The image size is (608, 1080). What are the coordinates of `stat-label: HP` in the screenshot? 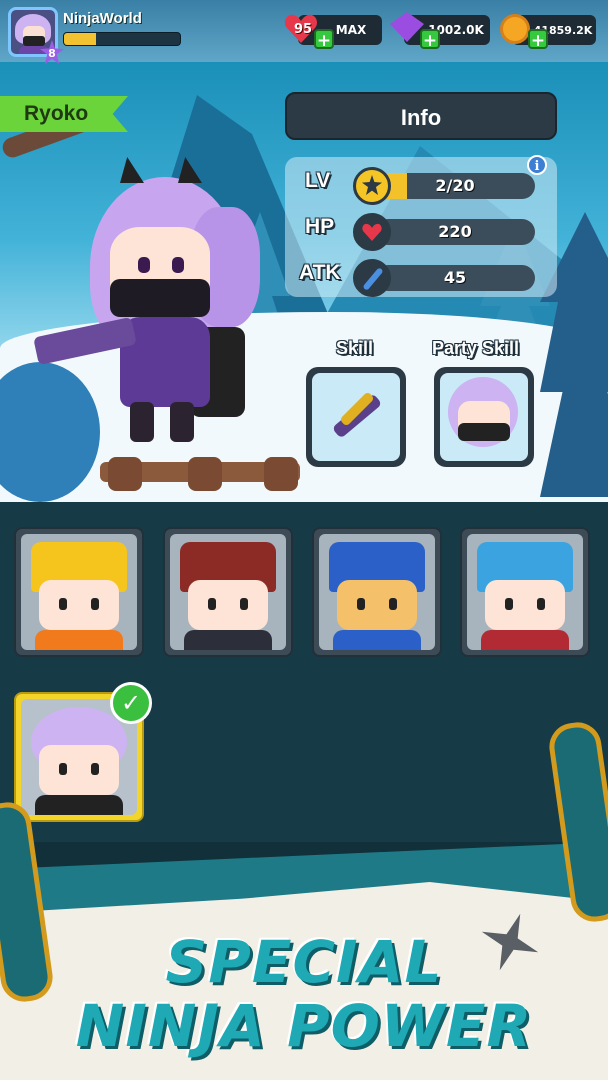 It's located at (320, 226).